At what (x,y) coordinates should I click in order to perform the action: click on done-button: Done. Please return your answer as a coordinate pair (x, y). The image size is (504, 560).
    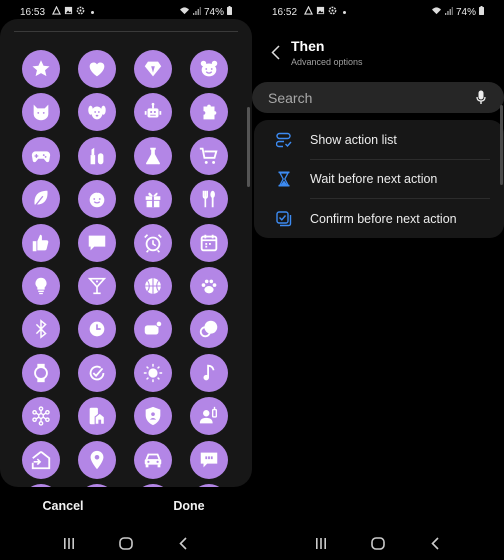
    Looking at the image, I should click on (189, 506).